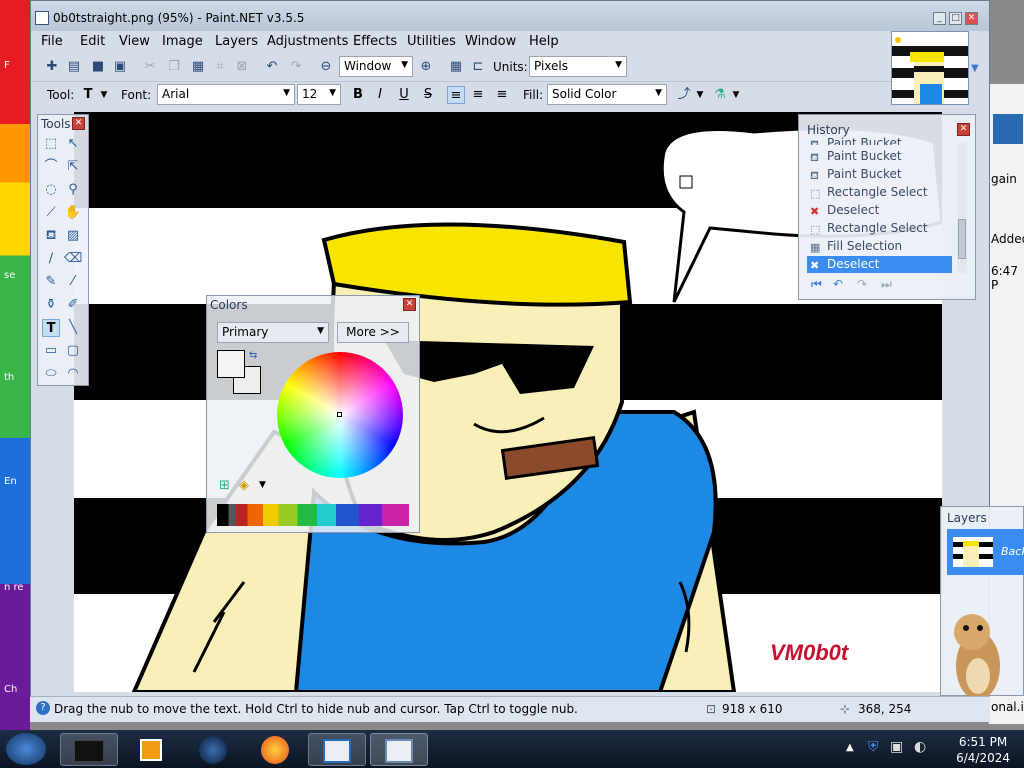  Describe the element at coordinates (879, 210) in the screenshot. I see `history-item: ✖ Deselect` at that location.